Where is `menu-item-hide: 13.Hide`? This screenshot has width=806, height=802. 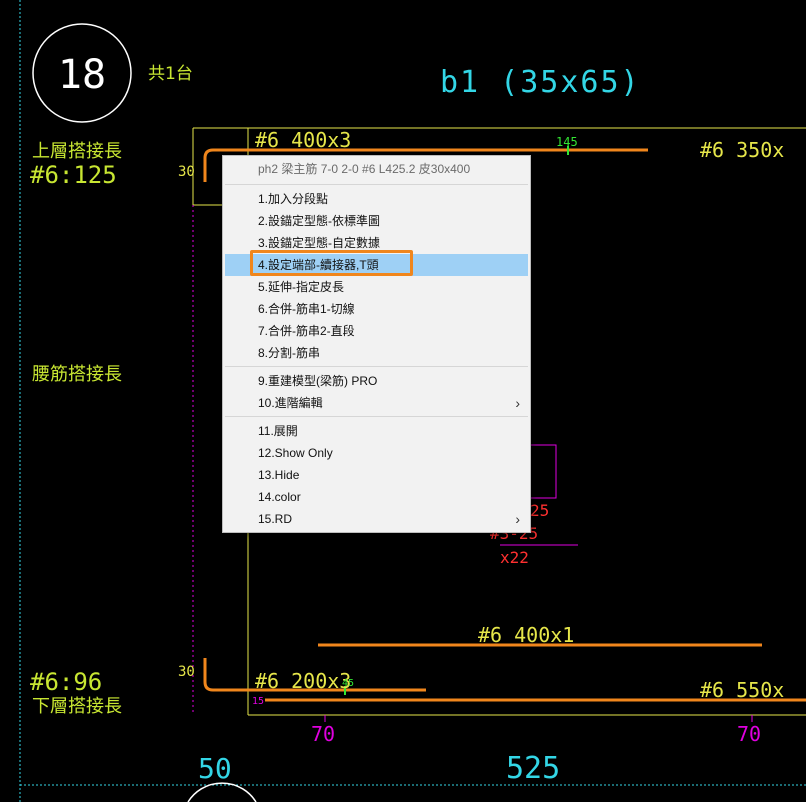 menu-item-hide: 13.Hide is located at coordinates (376, 475).